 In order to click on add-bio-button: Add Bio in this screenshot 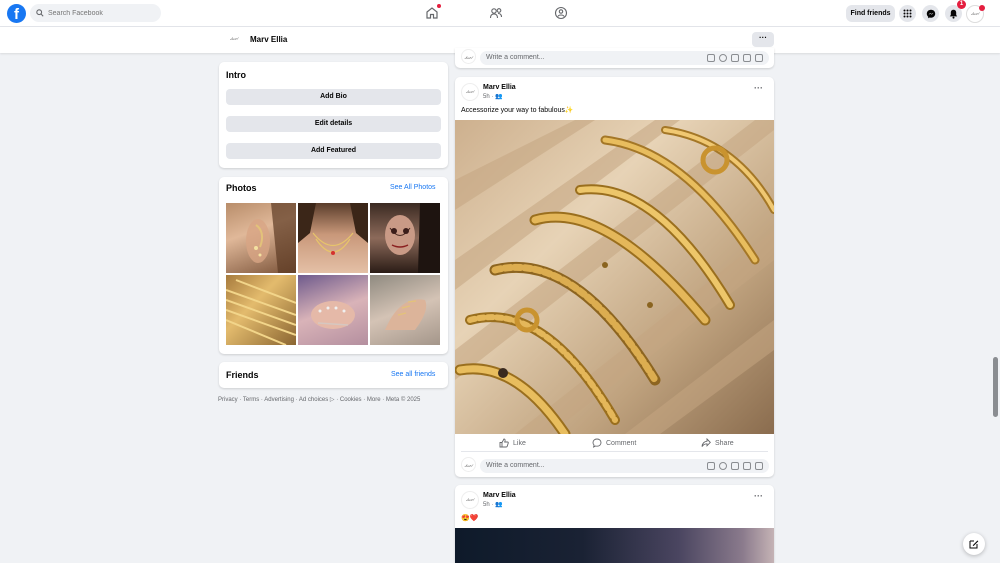, I will do `click(333, 97)`.